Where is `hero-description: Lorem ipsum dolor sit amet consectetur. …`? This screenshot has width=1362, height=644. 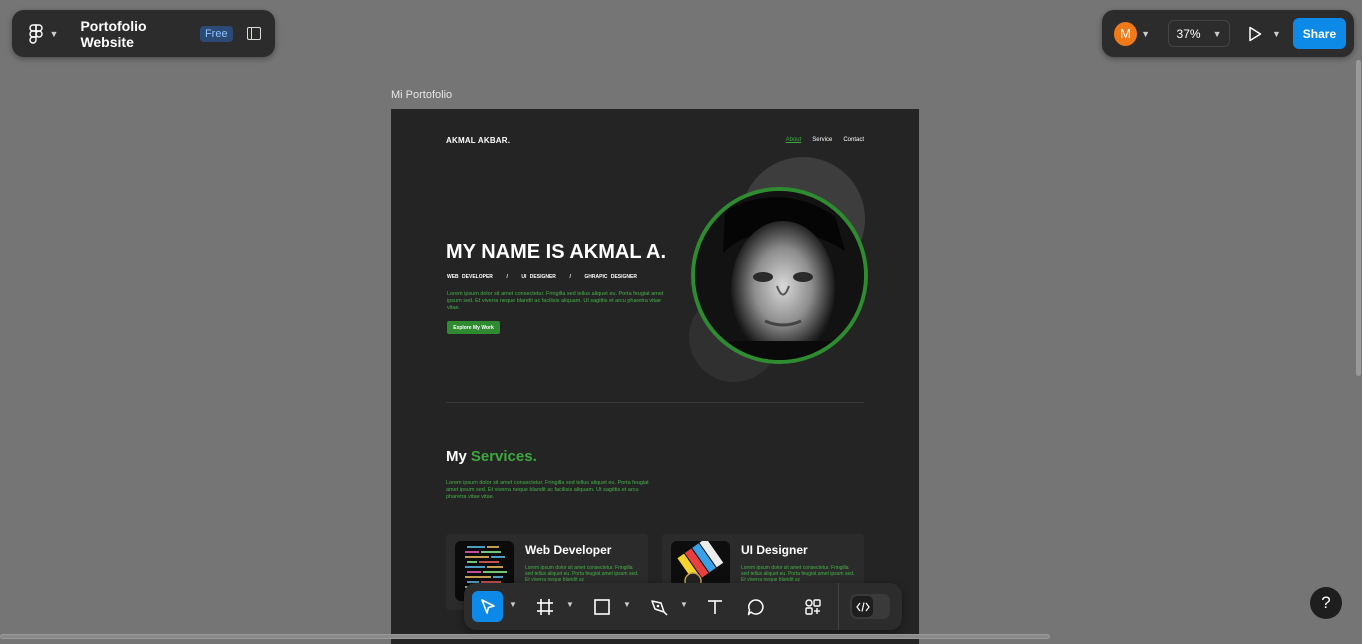 hero-description: Lorem ipsum dolor sit amet consectetur. … is located at coordinates (555, 301).